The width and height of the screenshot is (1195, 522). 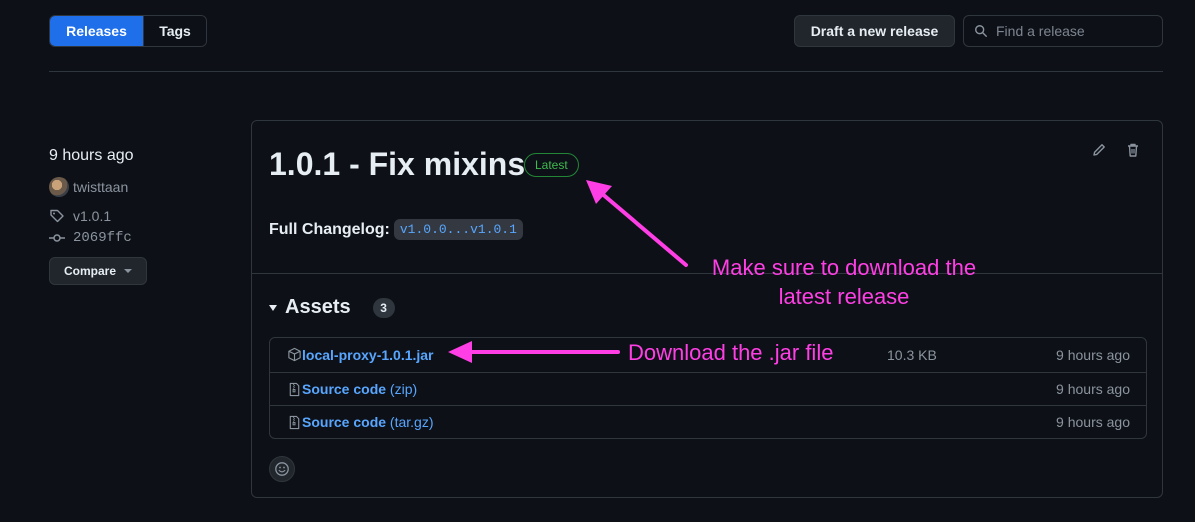 I want to click on header-divider, so click(x=606, y=71).